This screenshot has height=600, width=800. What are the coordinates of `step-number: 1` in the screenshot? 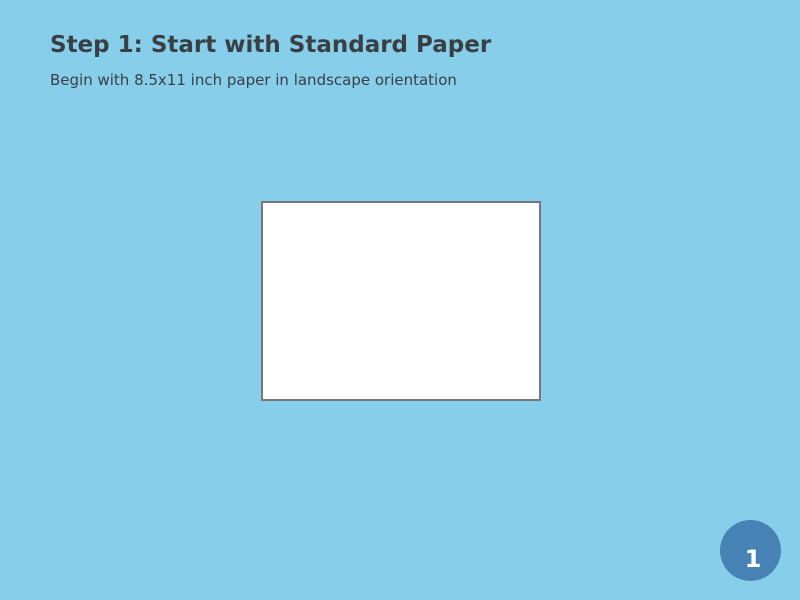 It's located at (753, 559).